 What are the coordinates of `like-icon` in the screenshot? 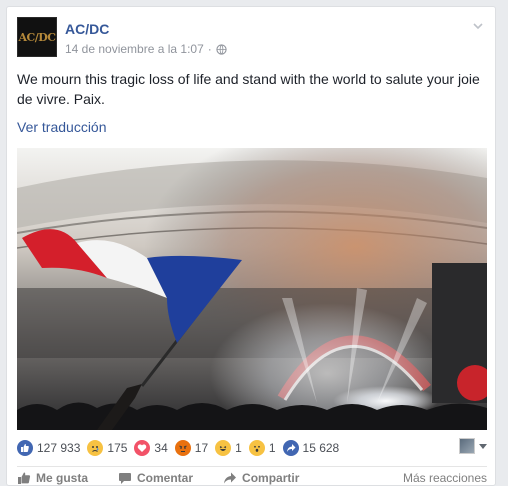 It's located at (25, 448).